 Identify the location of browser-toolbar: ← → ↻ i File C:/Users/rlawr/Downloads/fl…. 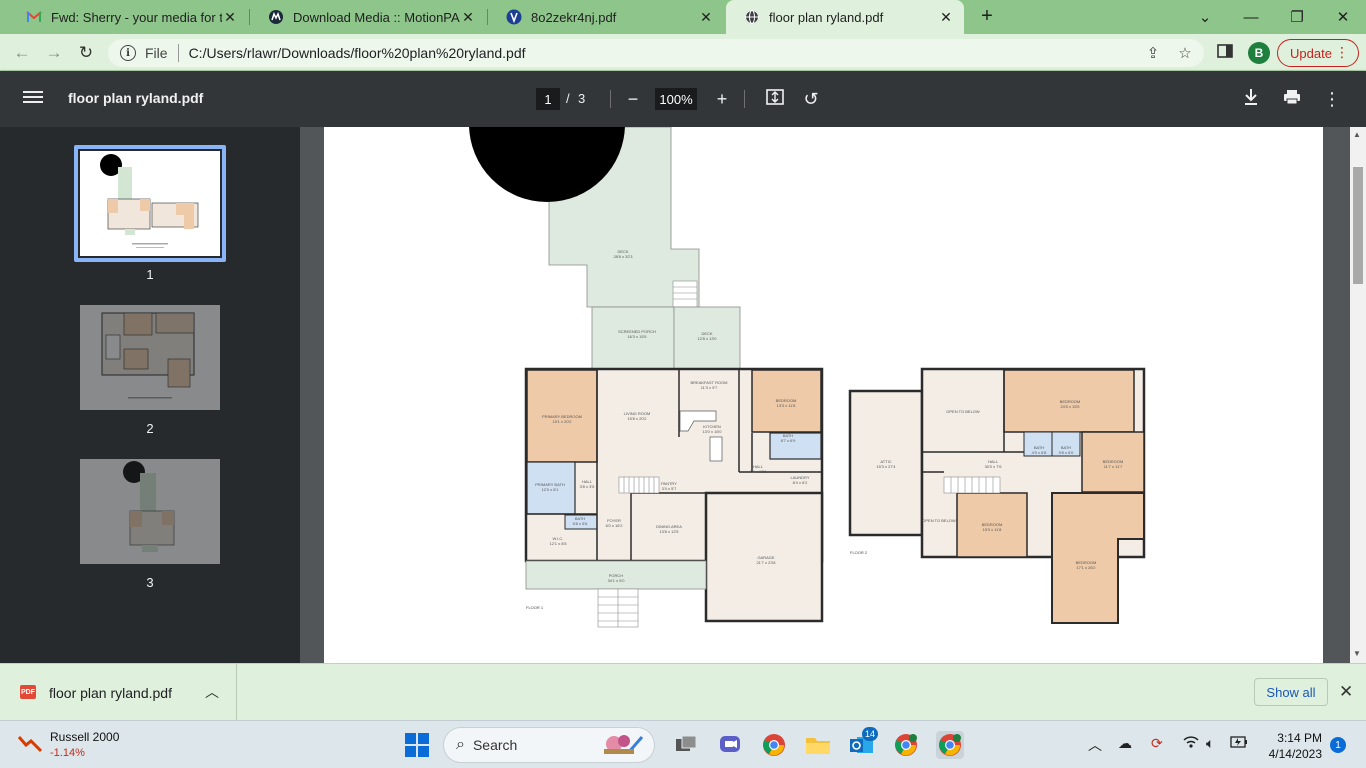
(683, 52).